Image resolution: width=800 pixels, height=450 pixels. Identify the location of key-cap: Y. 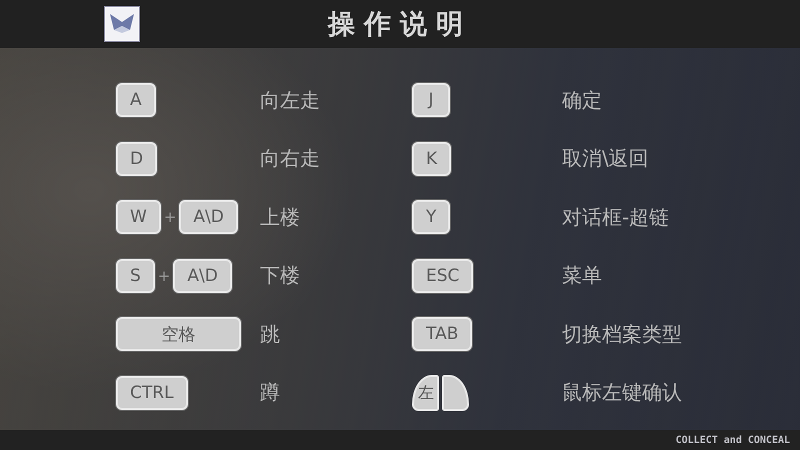
(431, 217).